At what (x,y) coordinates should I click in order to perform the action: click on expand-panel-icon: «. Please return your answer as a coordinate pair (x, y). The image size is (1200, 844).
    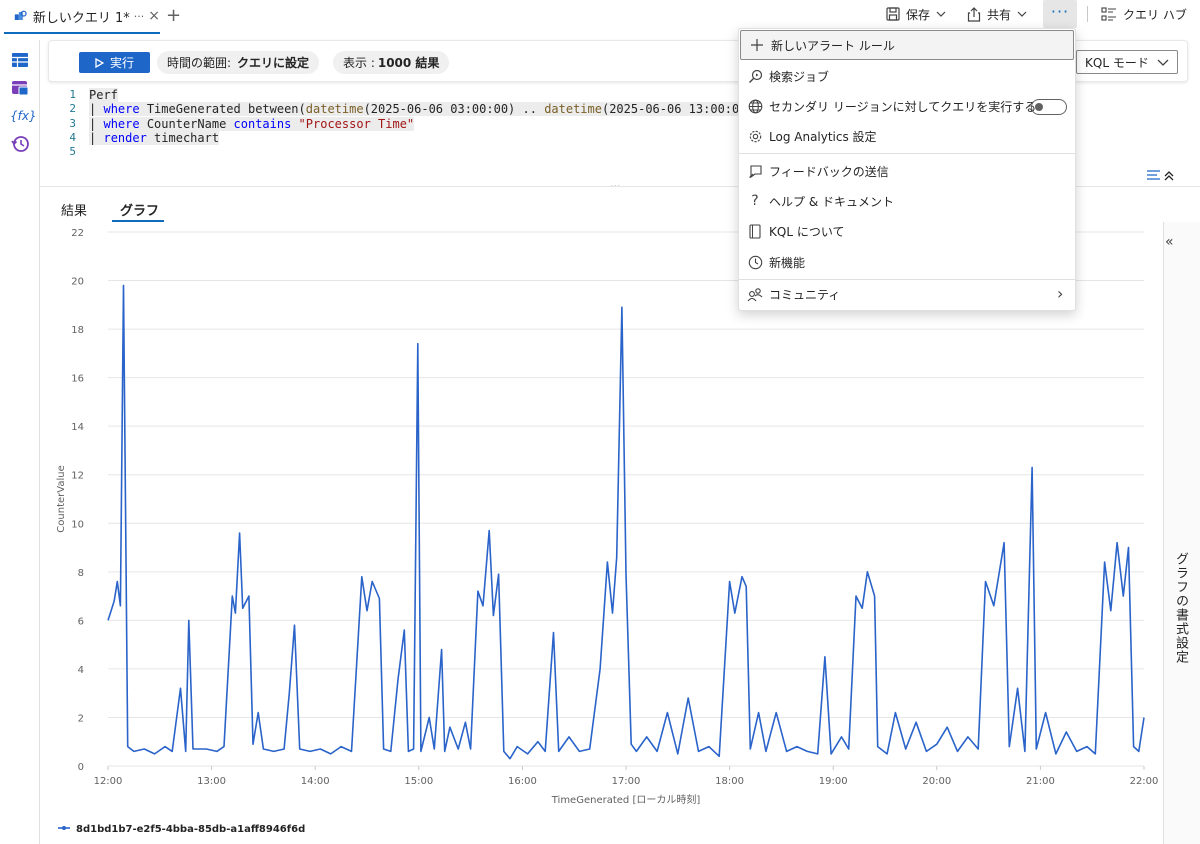
    Looking at the image, I should click on (1169, 242).